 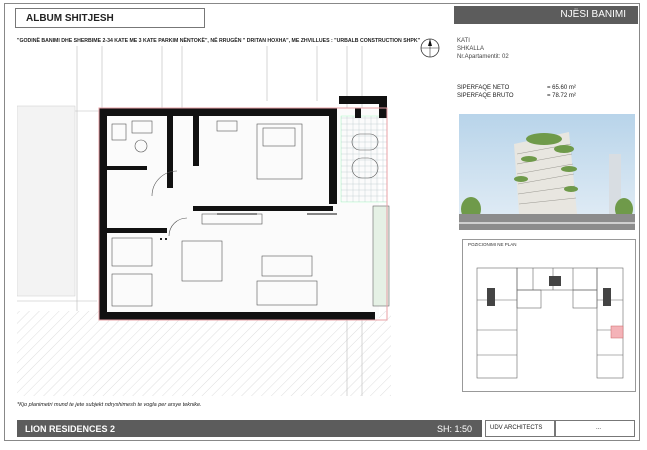 What do you see at coordinates (485, 96) in the screenshot?
I see `area-label: SIPERFAQE BRUTO` at bounding box center [485, 96].